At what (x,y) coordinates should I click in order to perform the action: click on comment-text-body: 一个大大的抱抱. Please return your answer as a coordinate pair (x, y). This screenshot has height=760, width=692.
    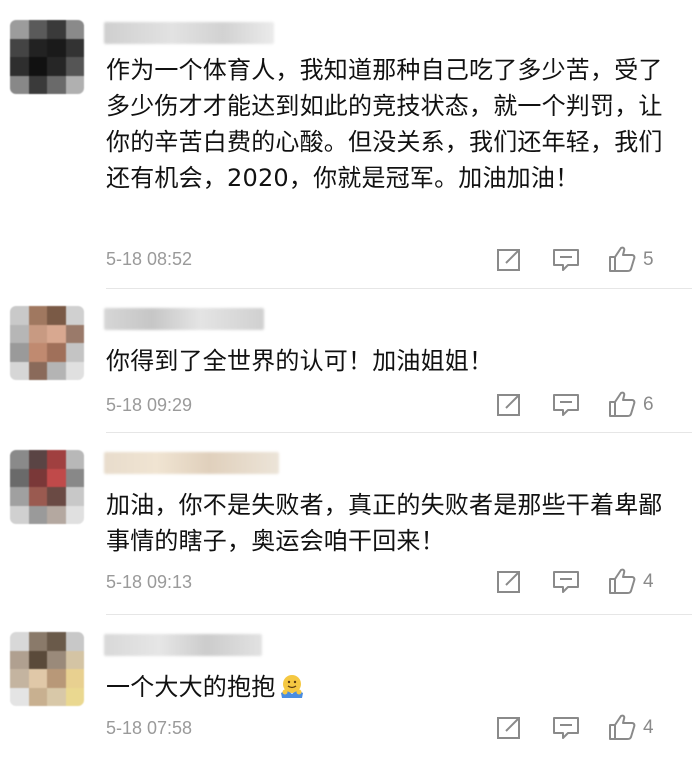
    Looking at the image, I should click on (191, 687).